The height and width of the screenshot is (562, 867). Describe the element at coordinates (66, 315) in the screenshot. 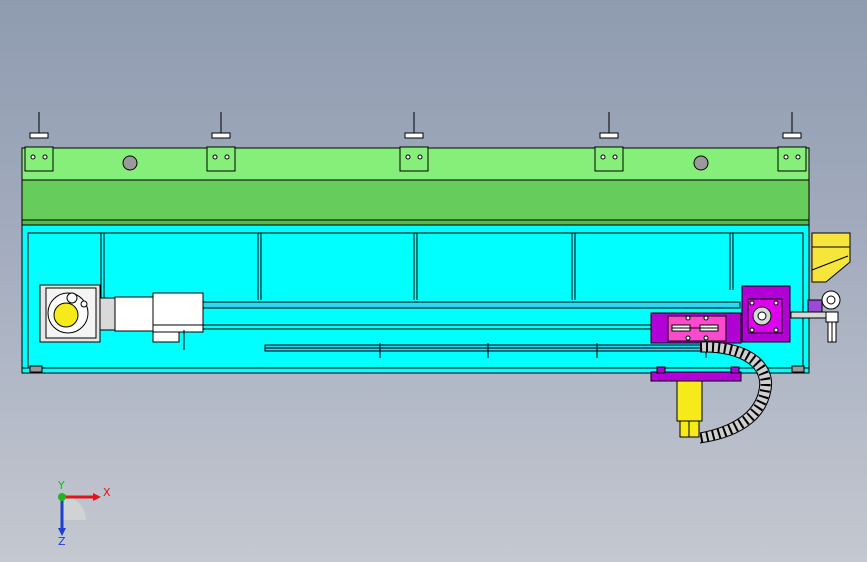

I see `gear-hub` at that location.